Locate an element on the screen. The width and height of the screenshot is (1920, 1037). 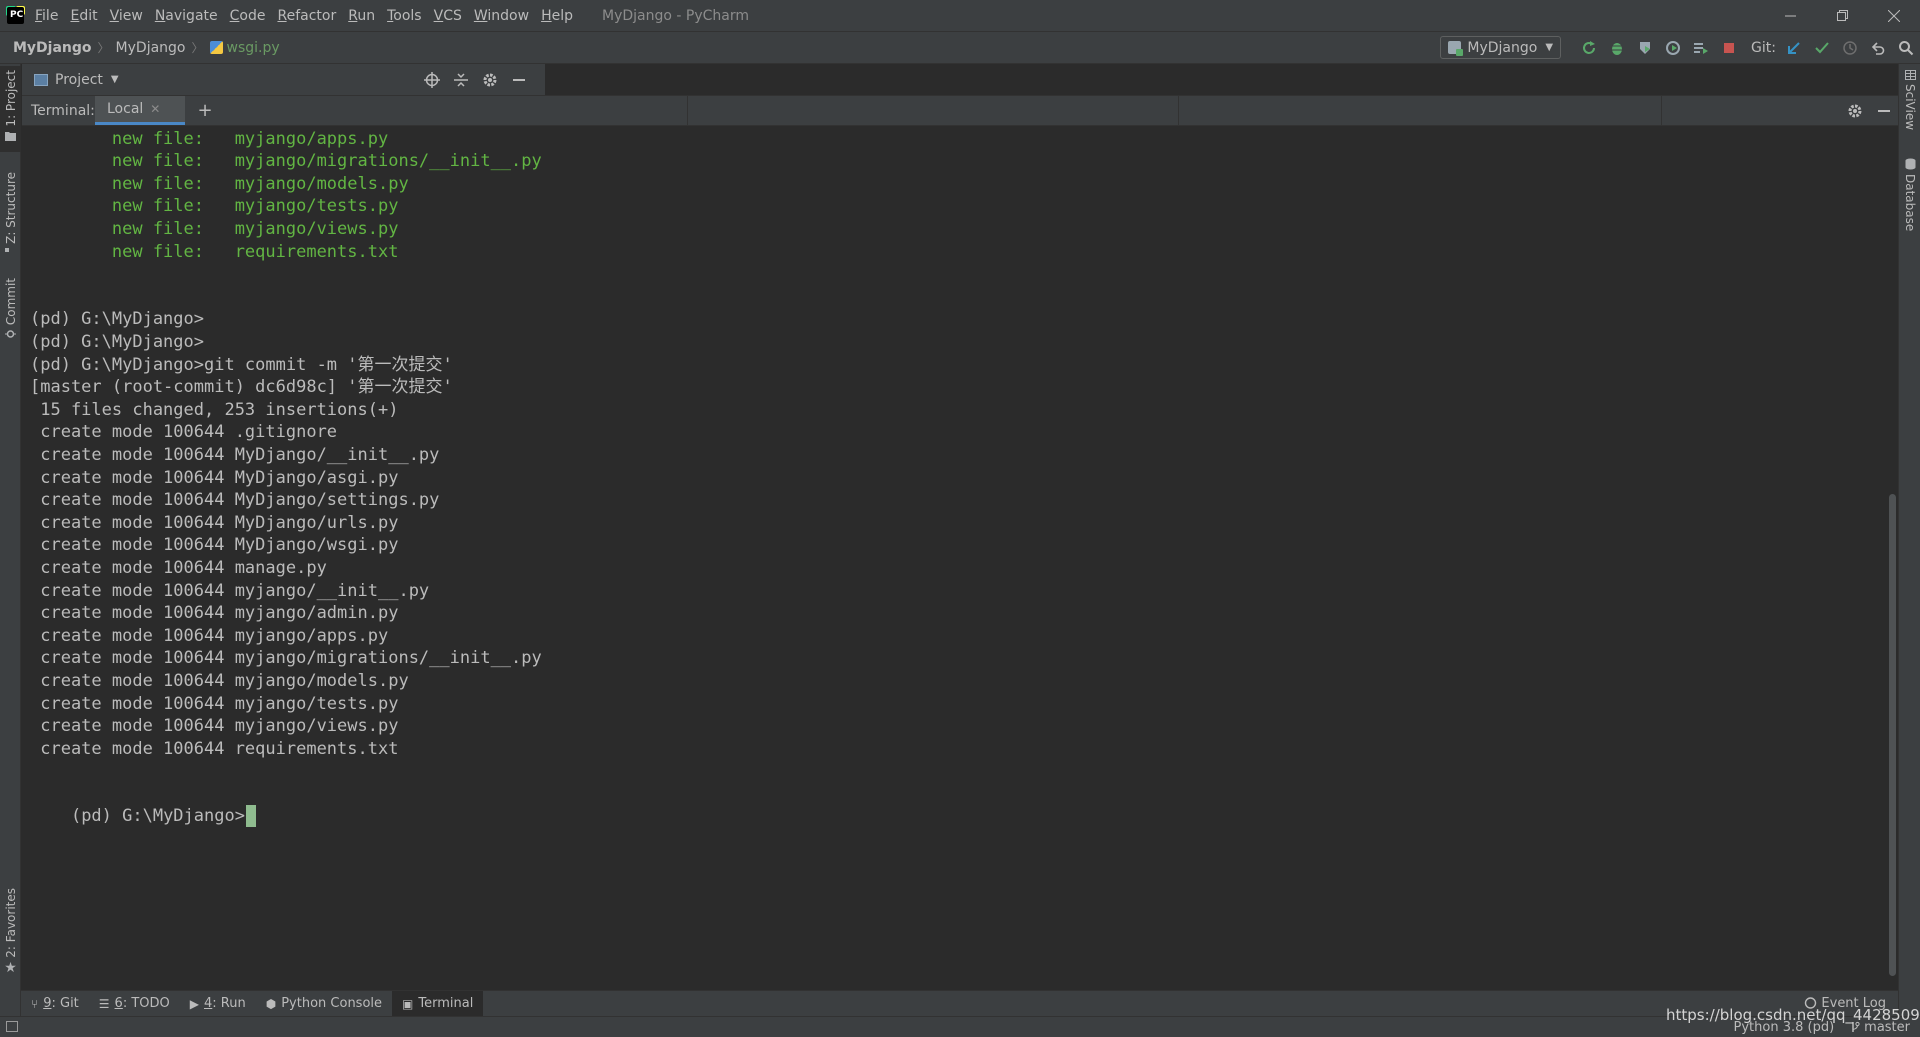
terminal-scrollbar is located at coordinates (1892, 558).